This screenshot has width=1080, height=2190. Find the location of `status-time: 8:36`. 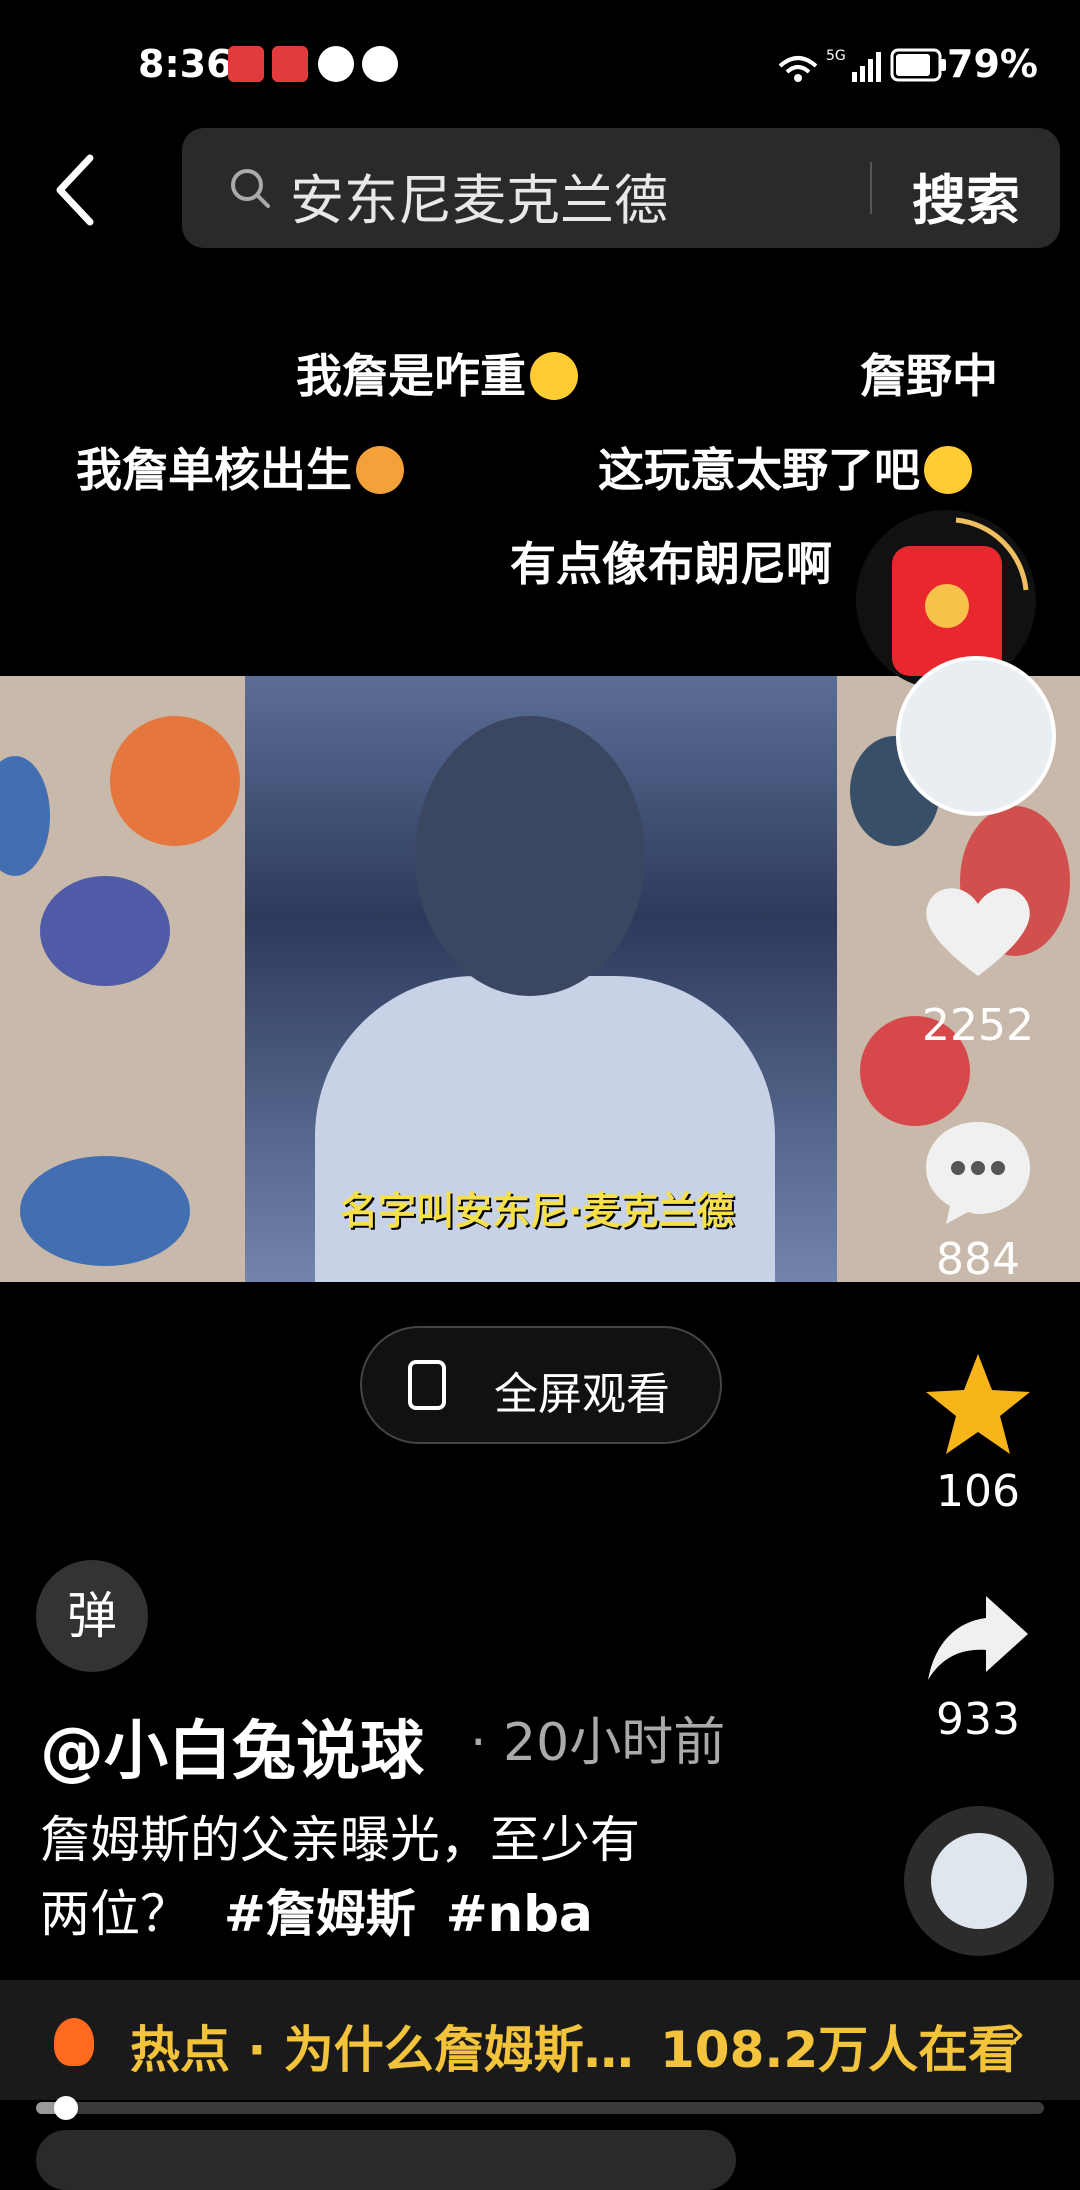

status-time: 8:36 is located at coordinates (185, 64).